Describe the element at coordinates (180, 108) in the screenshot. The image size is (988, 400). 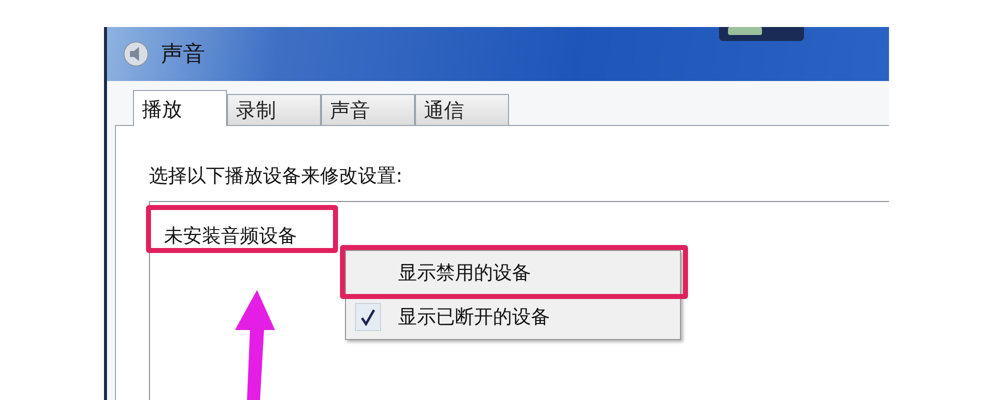
I see `tab: 播放` at that location.